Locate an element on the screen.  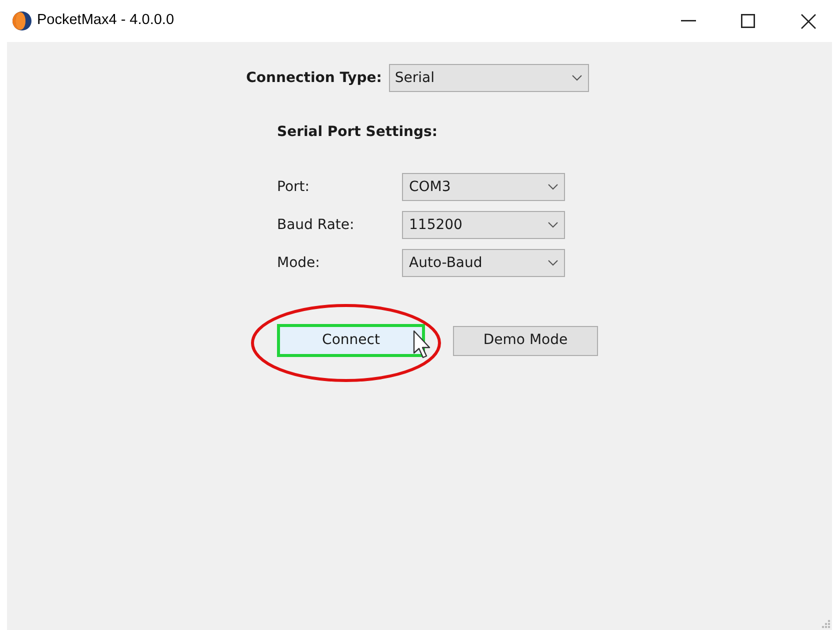
window-title: PocketMax4 - 4.0.0.0 is located at coordinates (105, 20).